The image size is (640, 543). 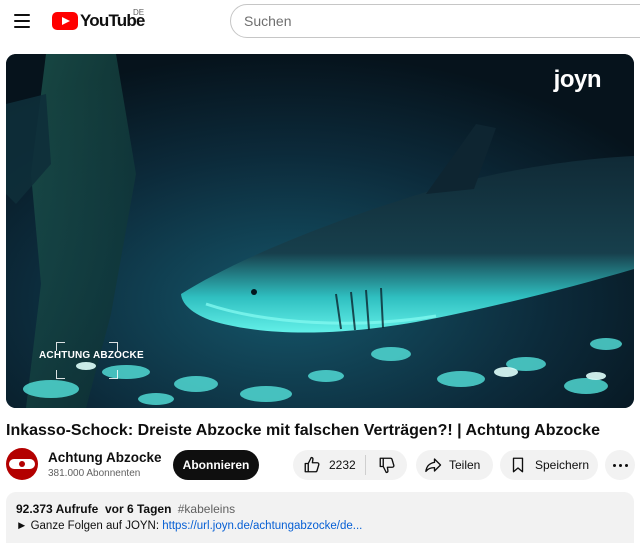 What do you see at coordinates (577, 79) in the screenshot?
I see `joyn-watermark: joyn` at bounding box center [577, 79].